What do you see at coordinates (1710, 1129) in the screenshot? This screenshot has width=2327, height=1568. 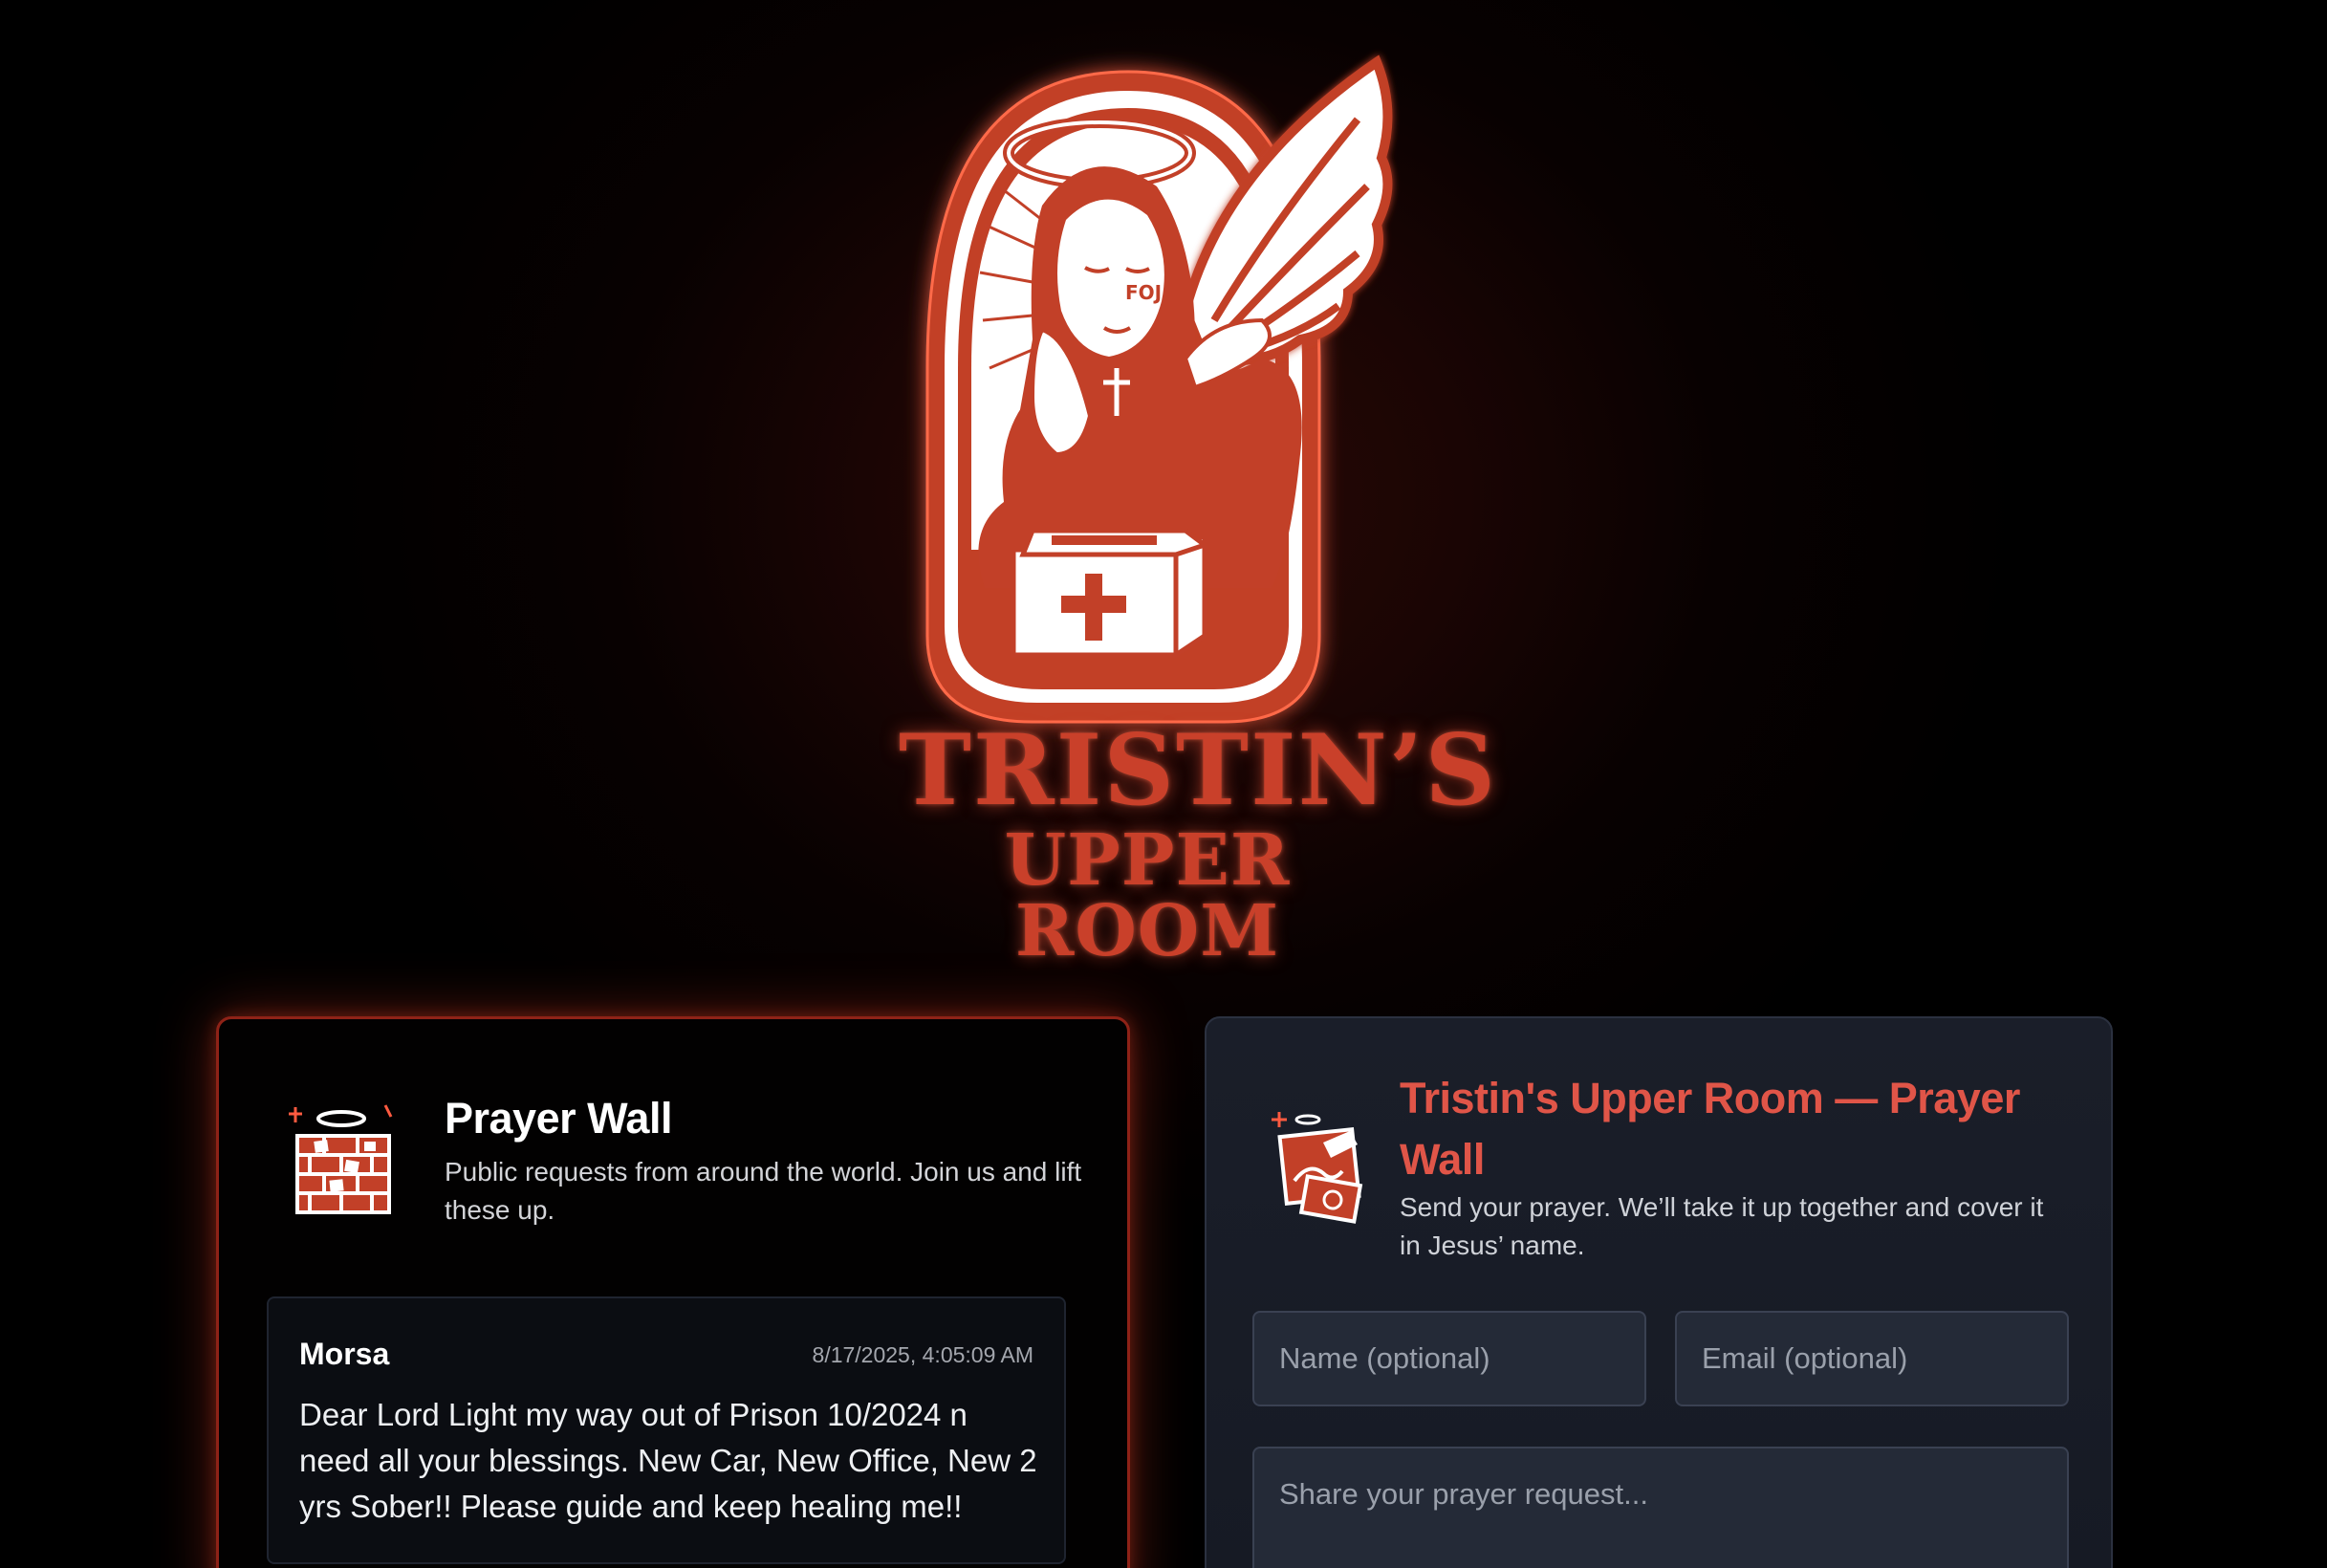 I see `prayer-form-title: Tristin's Upper Room — Prayer Wall` at bounding box center [1710, 1129].